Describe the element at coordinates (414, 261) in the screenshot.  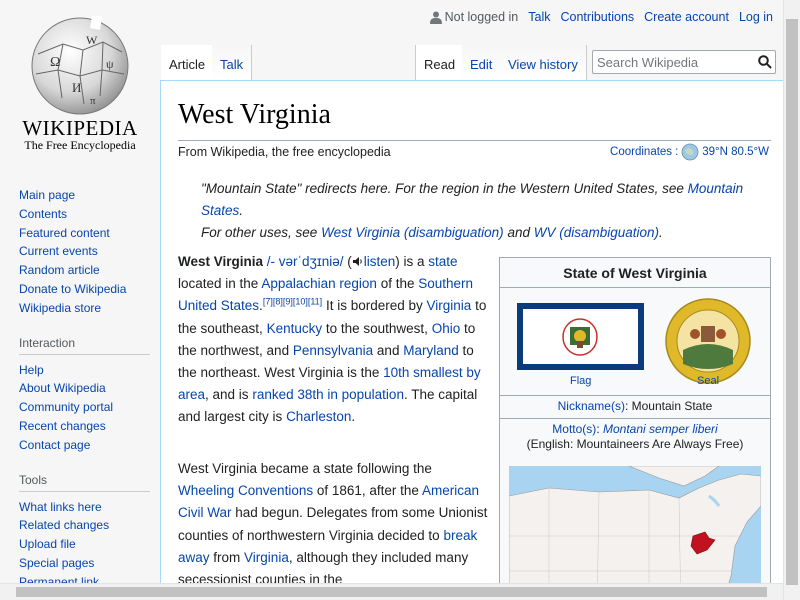
I see `text: is a` at that location.